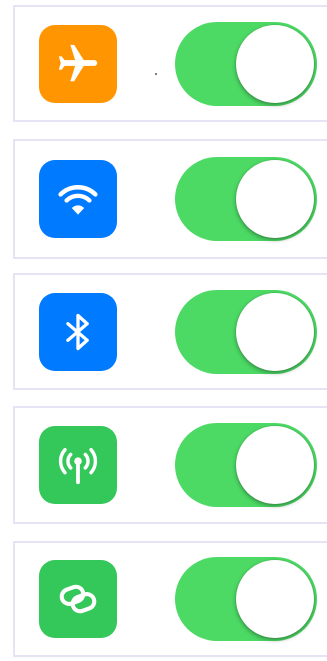 The height and width of the screenshot is (661, 327). Describe the element at coordinates (78, 465) in the screenshot. I see `antenna-icon` at that location.